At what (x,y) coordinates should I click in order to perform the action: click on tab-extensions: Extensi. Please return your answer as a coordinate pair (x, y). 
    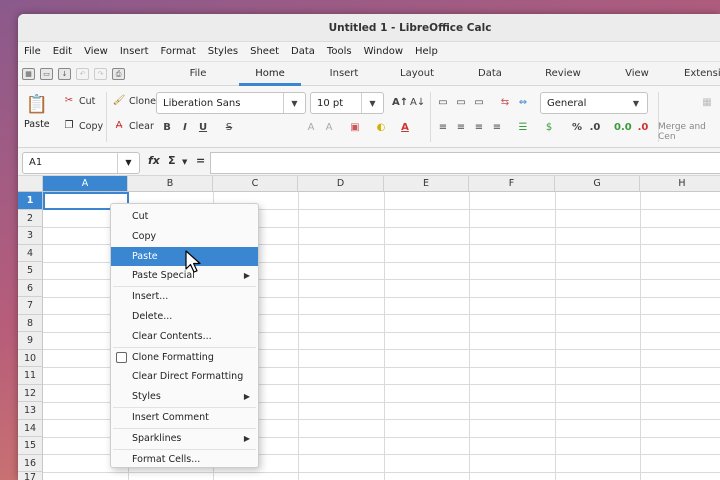
    Looking at the image, I should click on (702, 74).